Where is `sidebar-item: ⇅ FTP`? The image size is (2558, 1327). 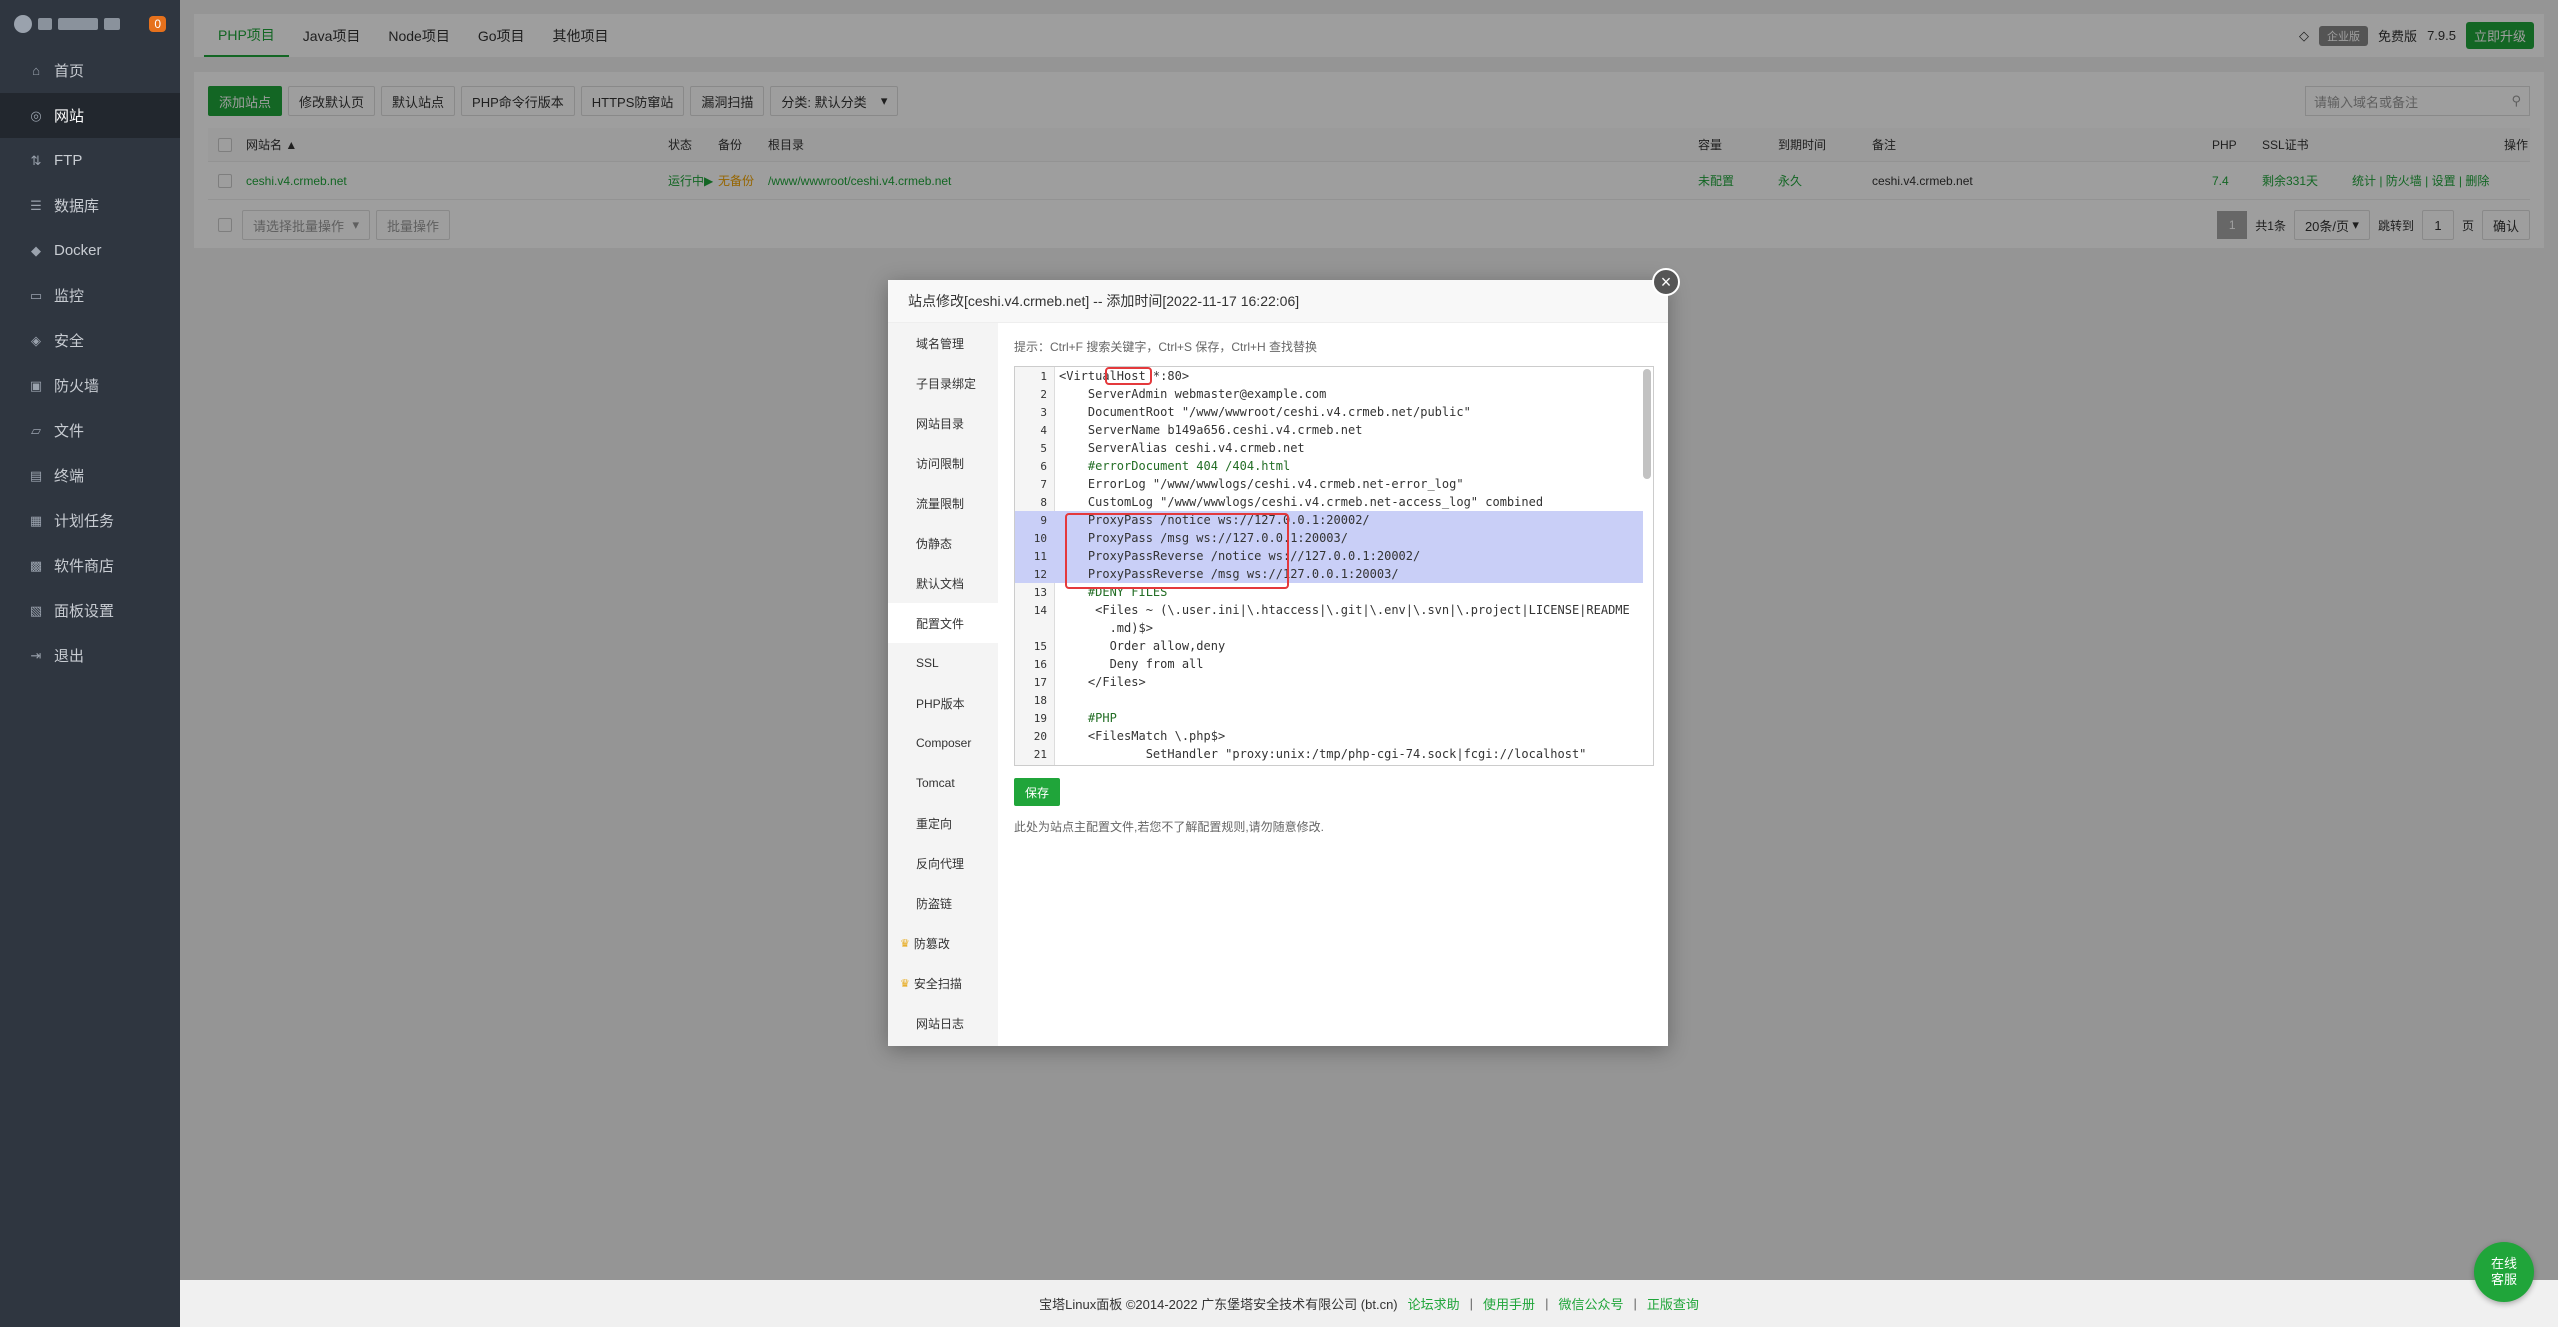 sidebar-item: ⇅ FTP is located at coordinates (90, 160).